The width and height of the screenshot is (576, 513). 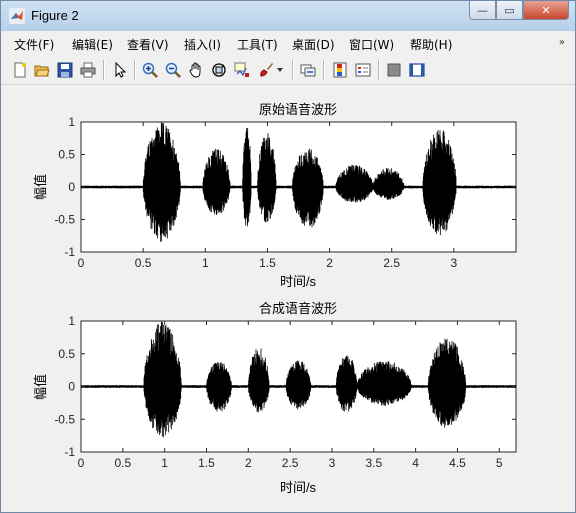 What do you see at coordinates (371, 44) in the screenshot?
I see `menu-window: 窗口(W)` at bounding box center [371, 44].